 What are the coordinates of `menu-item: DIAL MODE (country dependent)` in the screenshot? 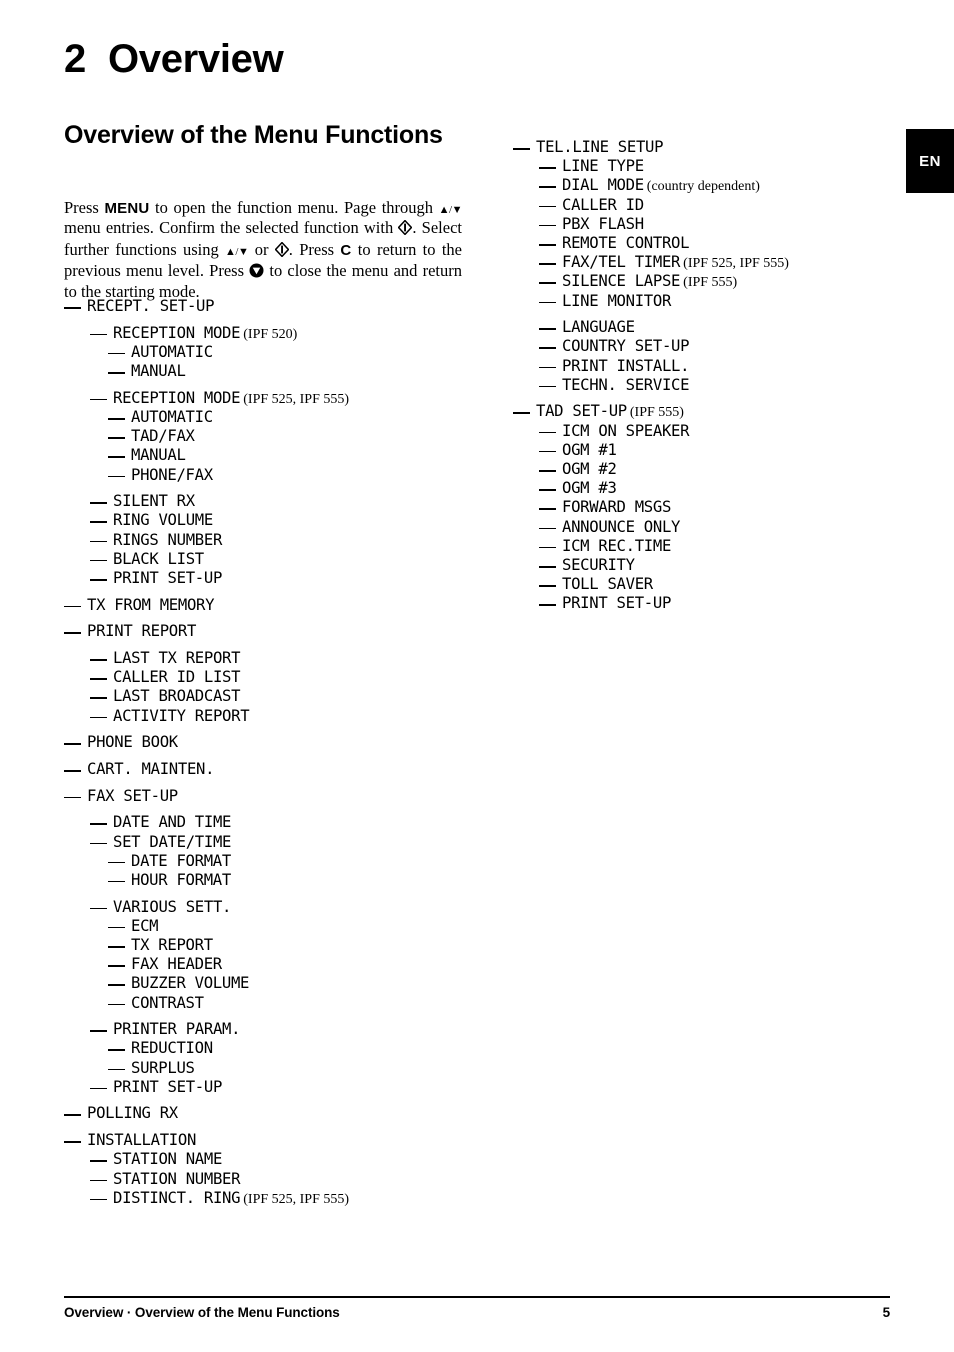 It's located at (723, 185).